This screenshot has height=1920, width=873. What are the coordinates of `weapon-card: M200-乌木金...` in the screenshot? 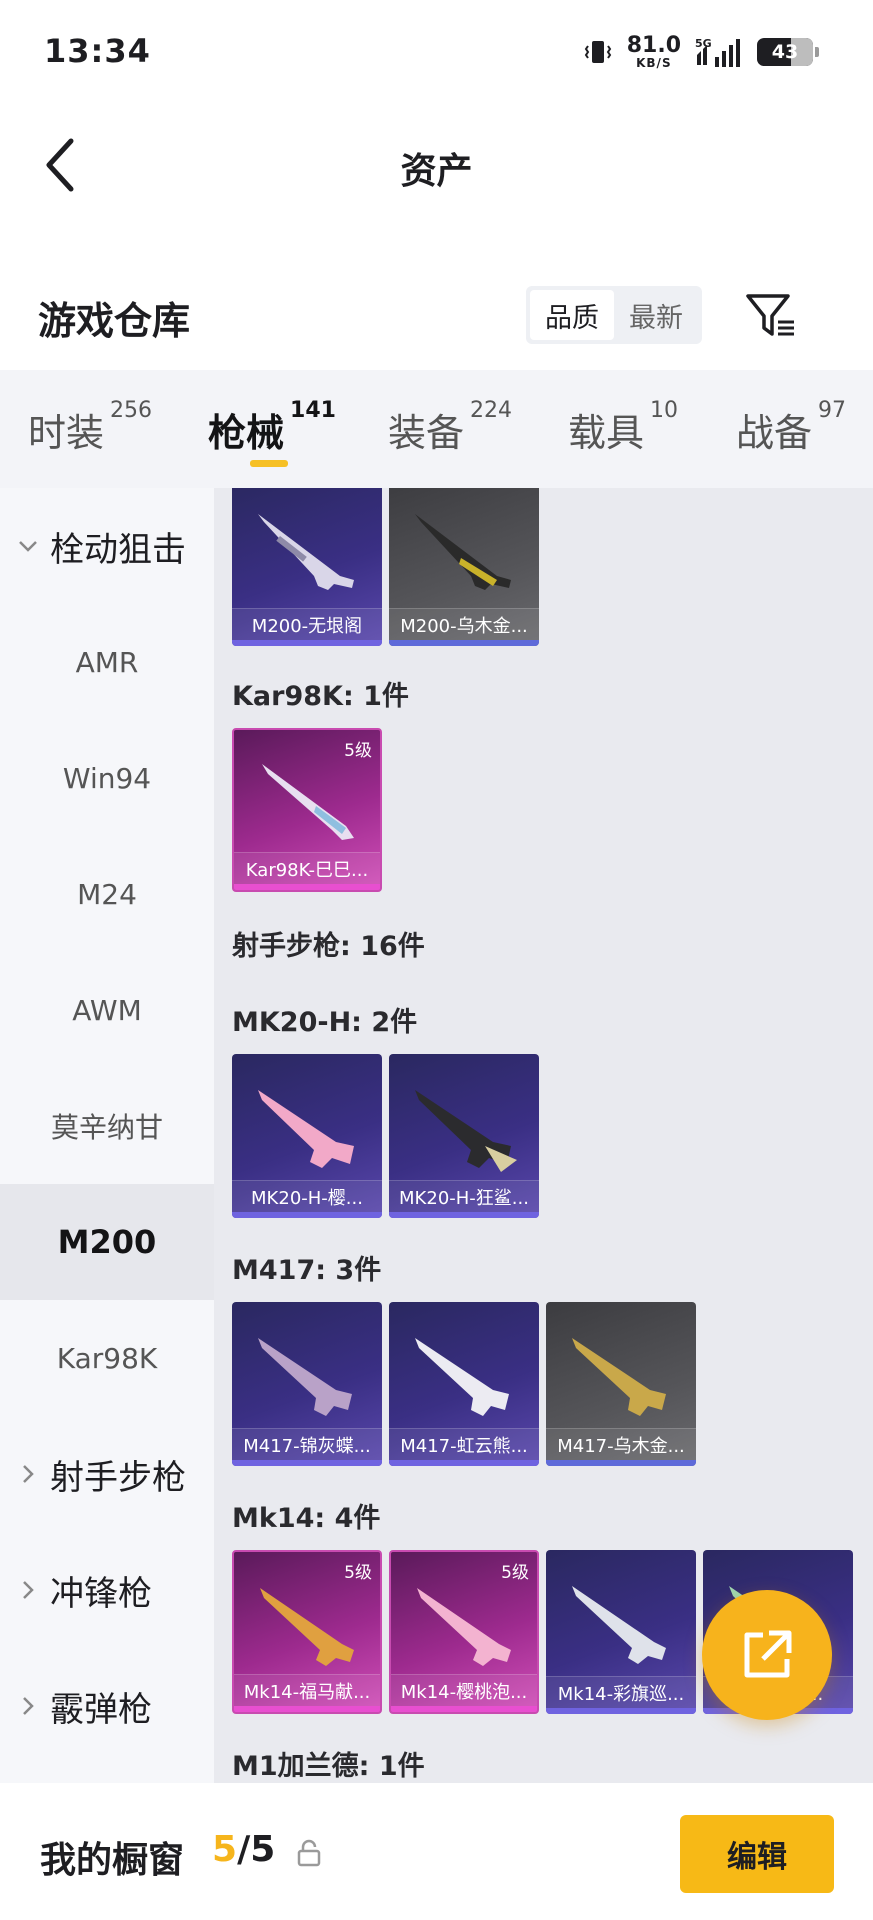 It's located at (464, 567).